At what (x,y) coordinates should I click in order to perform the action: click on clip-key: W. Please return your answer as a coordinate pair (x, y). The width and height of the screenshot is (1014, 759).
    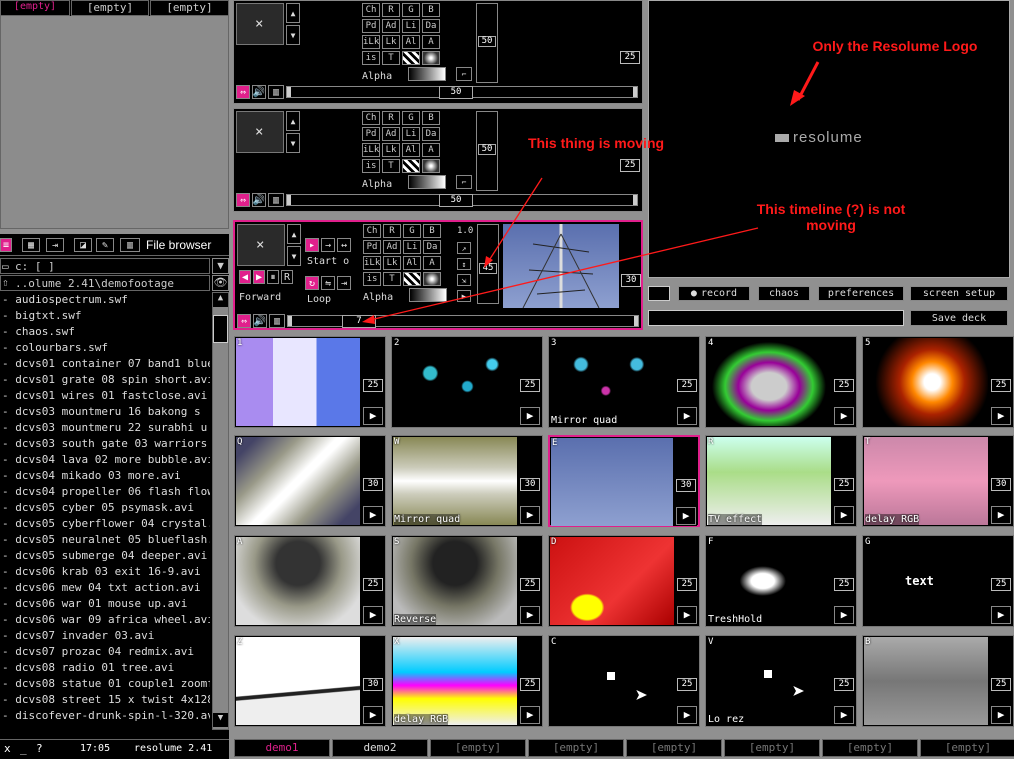
    Looking at the image, I should click on (397, 442).